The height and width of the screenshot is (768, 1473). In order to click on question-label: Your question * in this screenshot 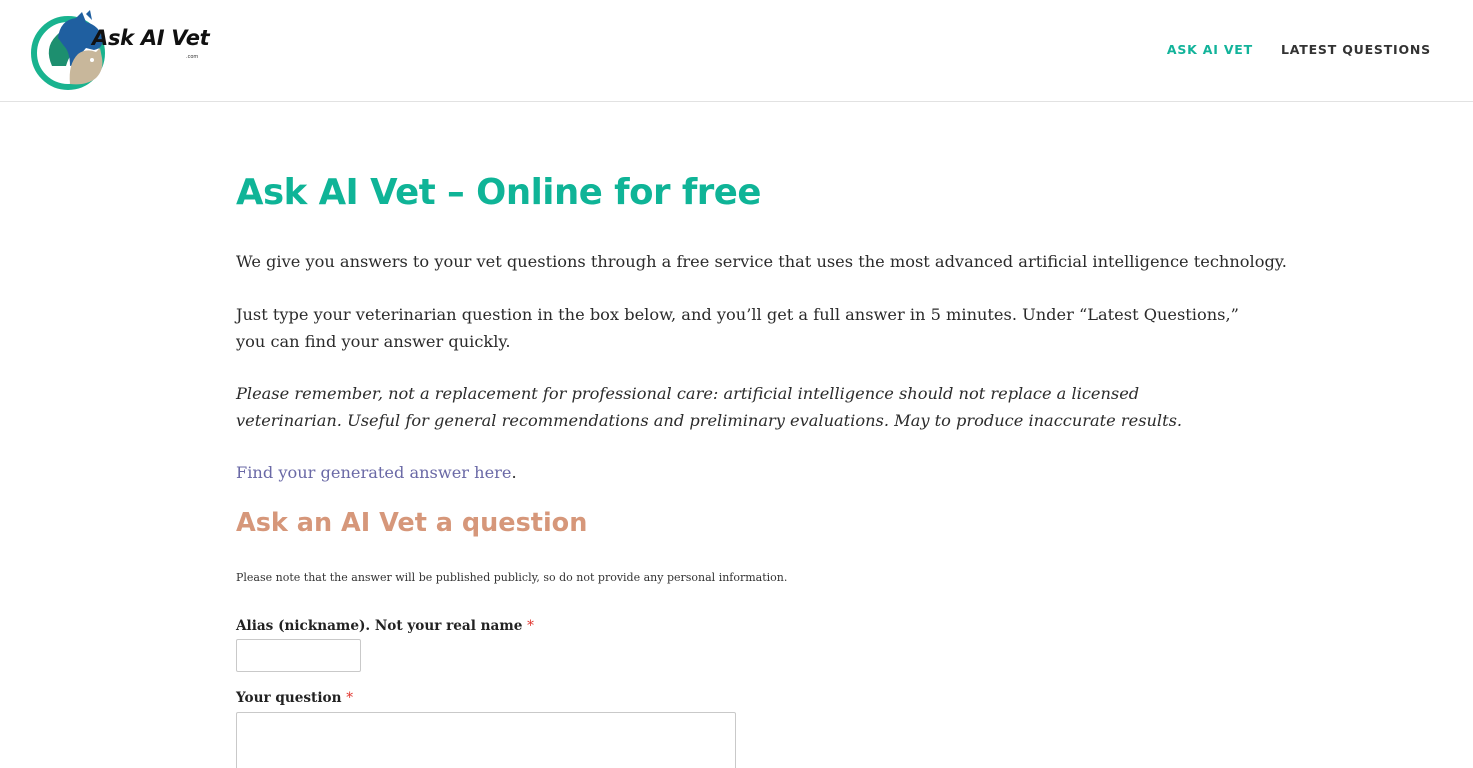, I will do `click(294, 698)`.